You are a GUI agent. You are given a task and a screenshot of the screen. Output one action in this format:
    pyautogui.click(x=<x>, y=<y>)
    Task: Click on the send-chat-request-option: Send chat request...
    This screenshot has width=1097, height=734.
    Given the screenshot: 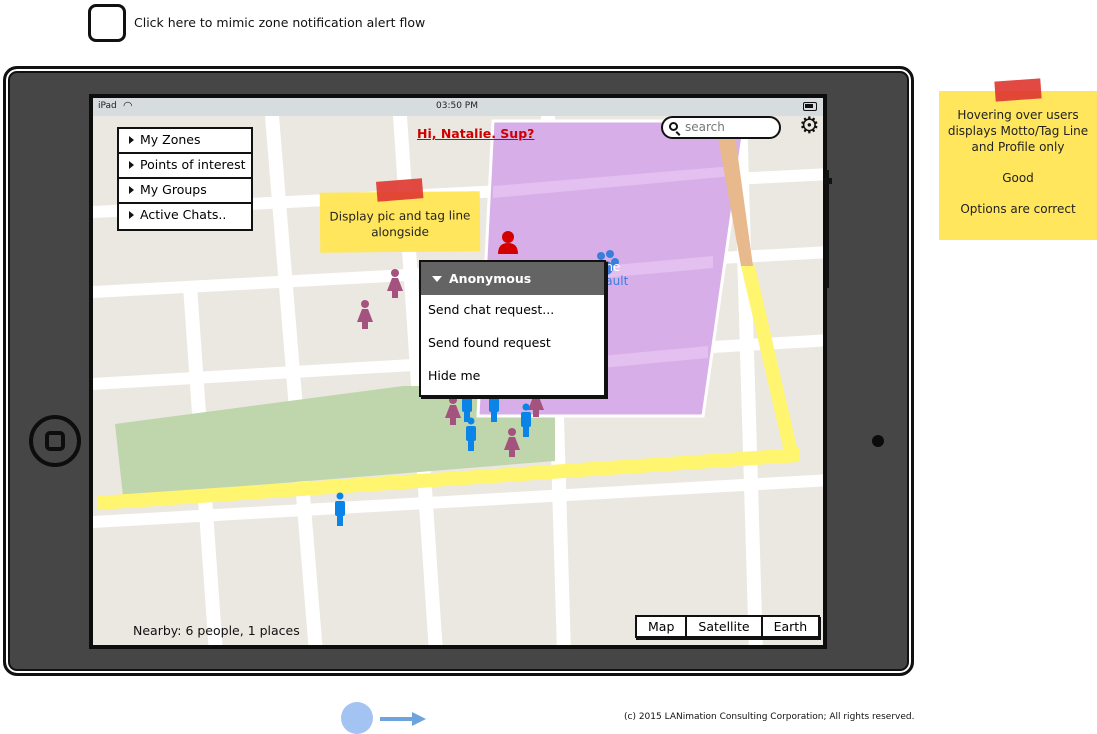 What is the action you would take?
    pyautogui.click(x=512, y=311)
    